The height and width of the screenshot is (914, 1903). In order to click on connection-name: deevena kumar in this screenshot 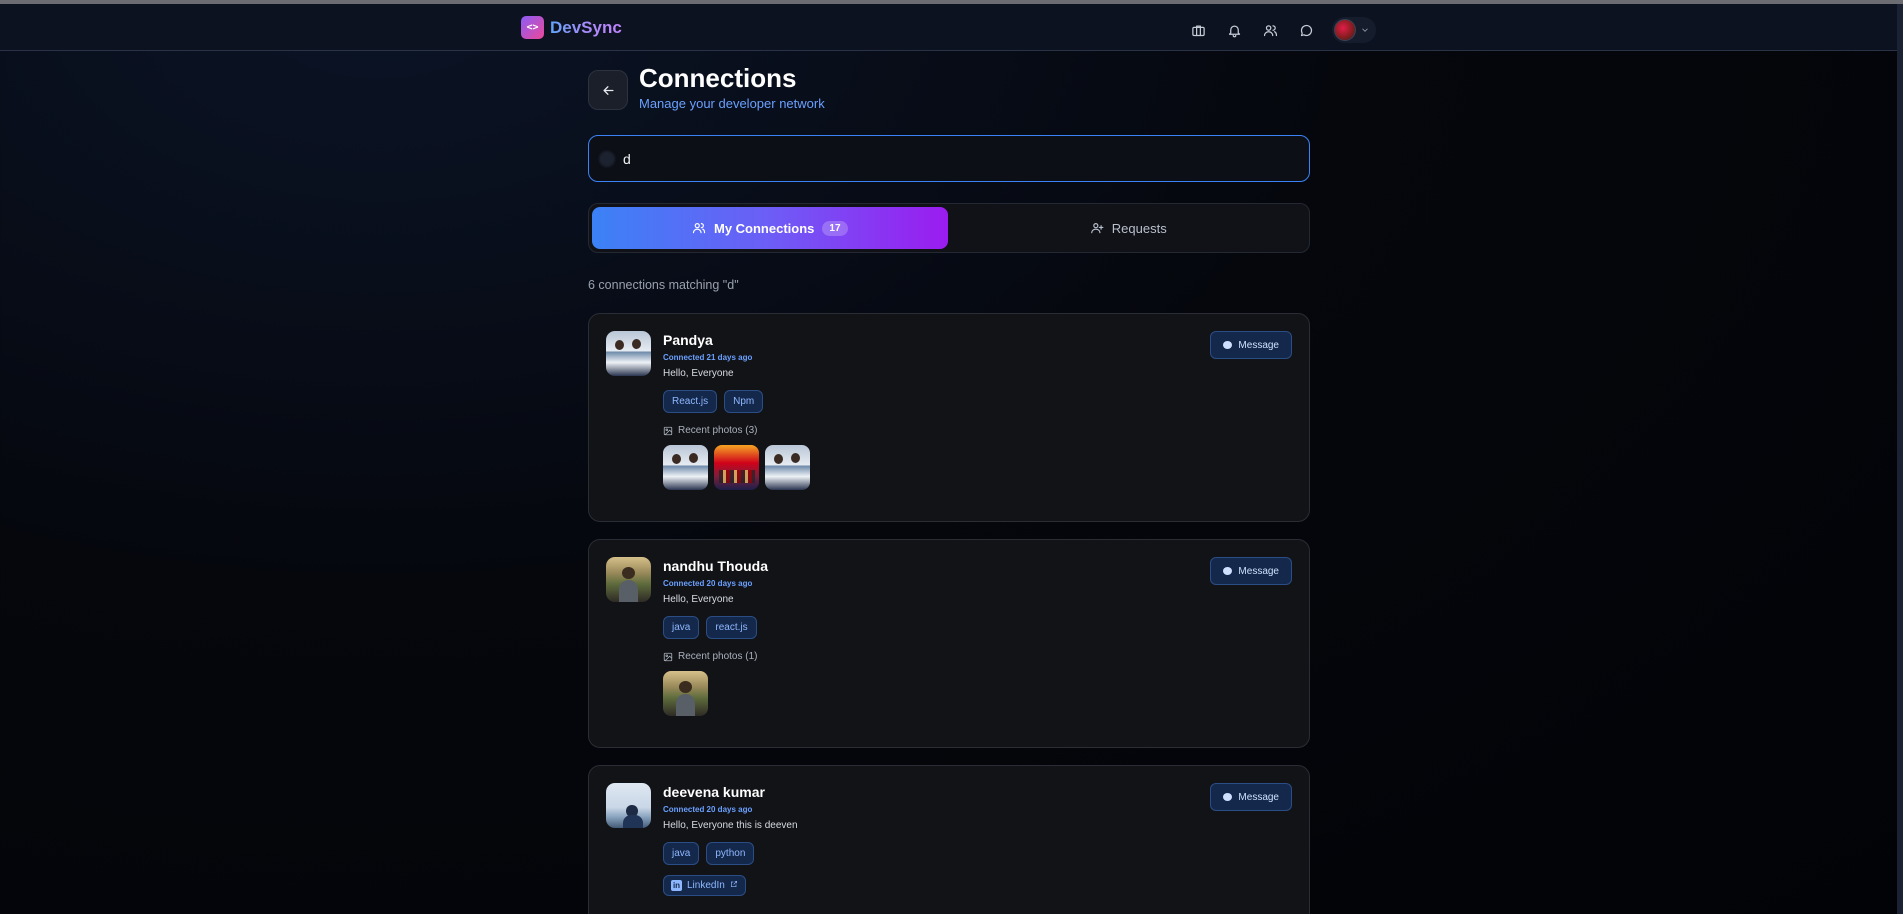, I will do `click(730, 792)`.